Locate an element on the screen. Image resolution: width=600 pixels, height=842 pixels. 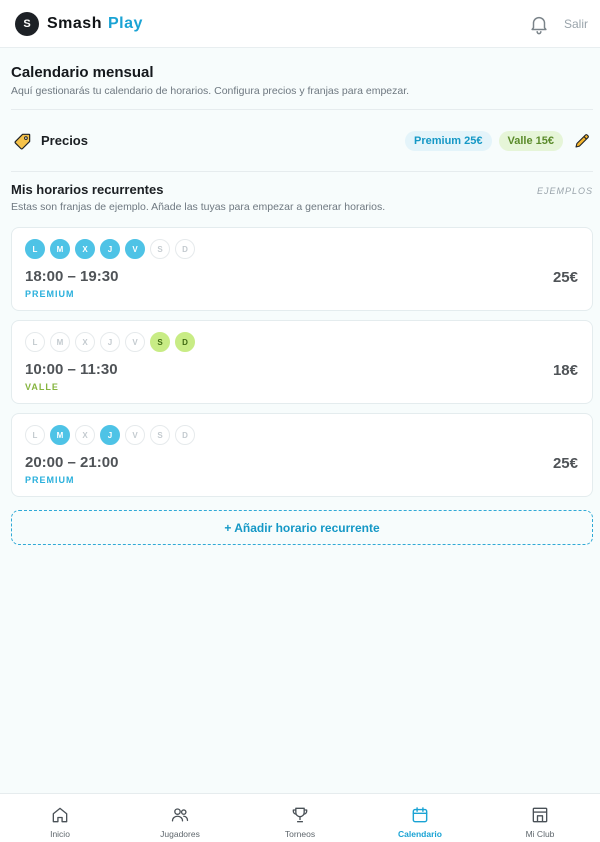
tab-mi-club: Mi Club is located at coordinates (540, 818).